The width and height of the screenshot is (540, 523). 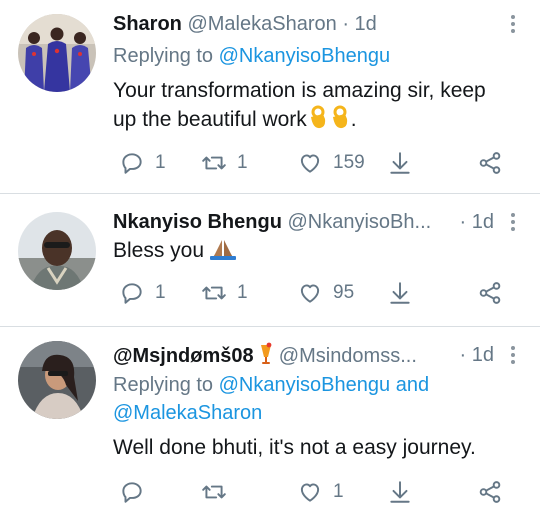 I want to click on like-button: 1, so click(x=320, y=492).